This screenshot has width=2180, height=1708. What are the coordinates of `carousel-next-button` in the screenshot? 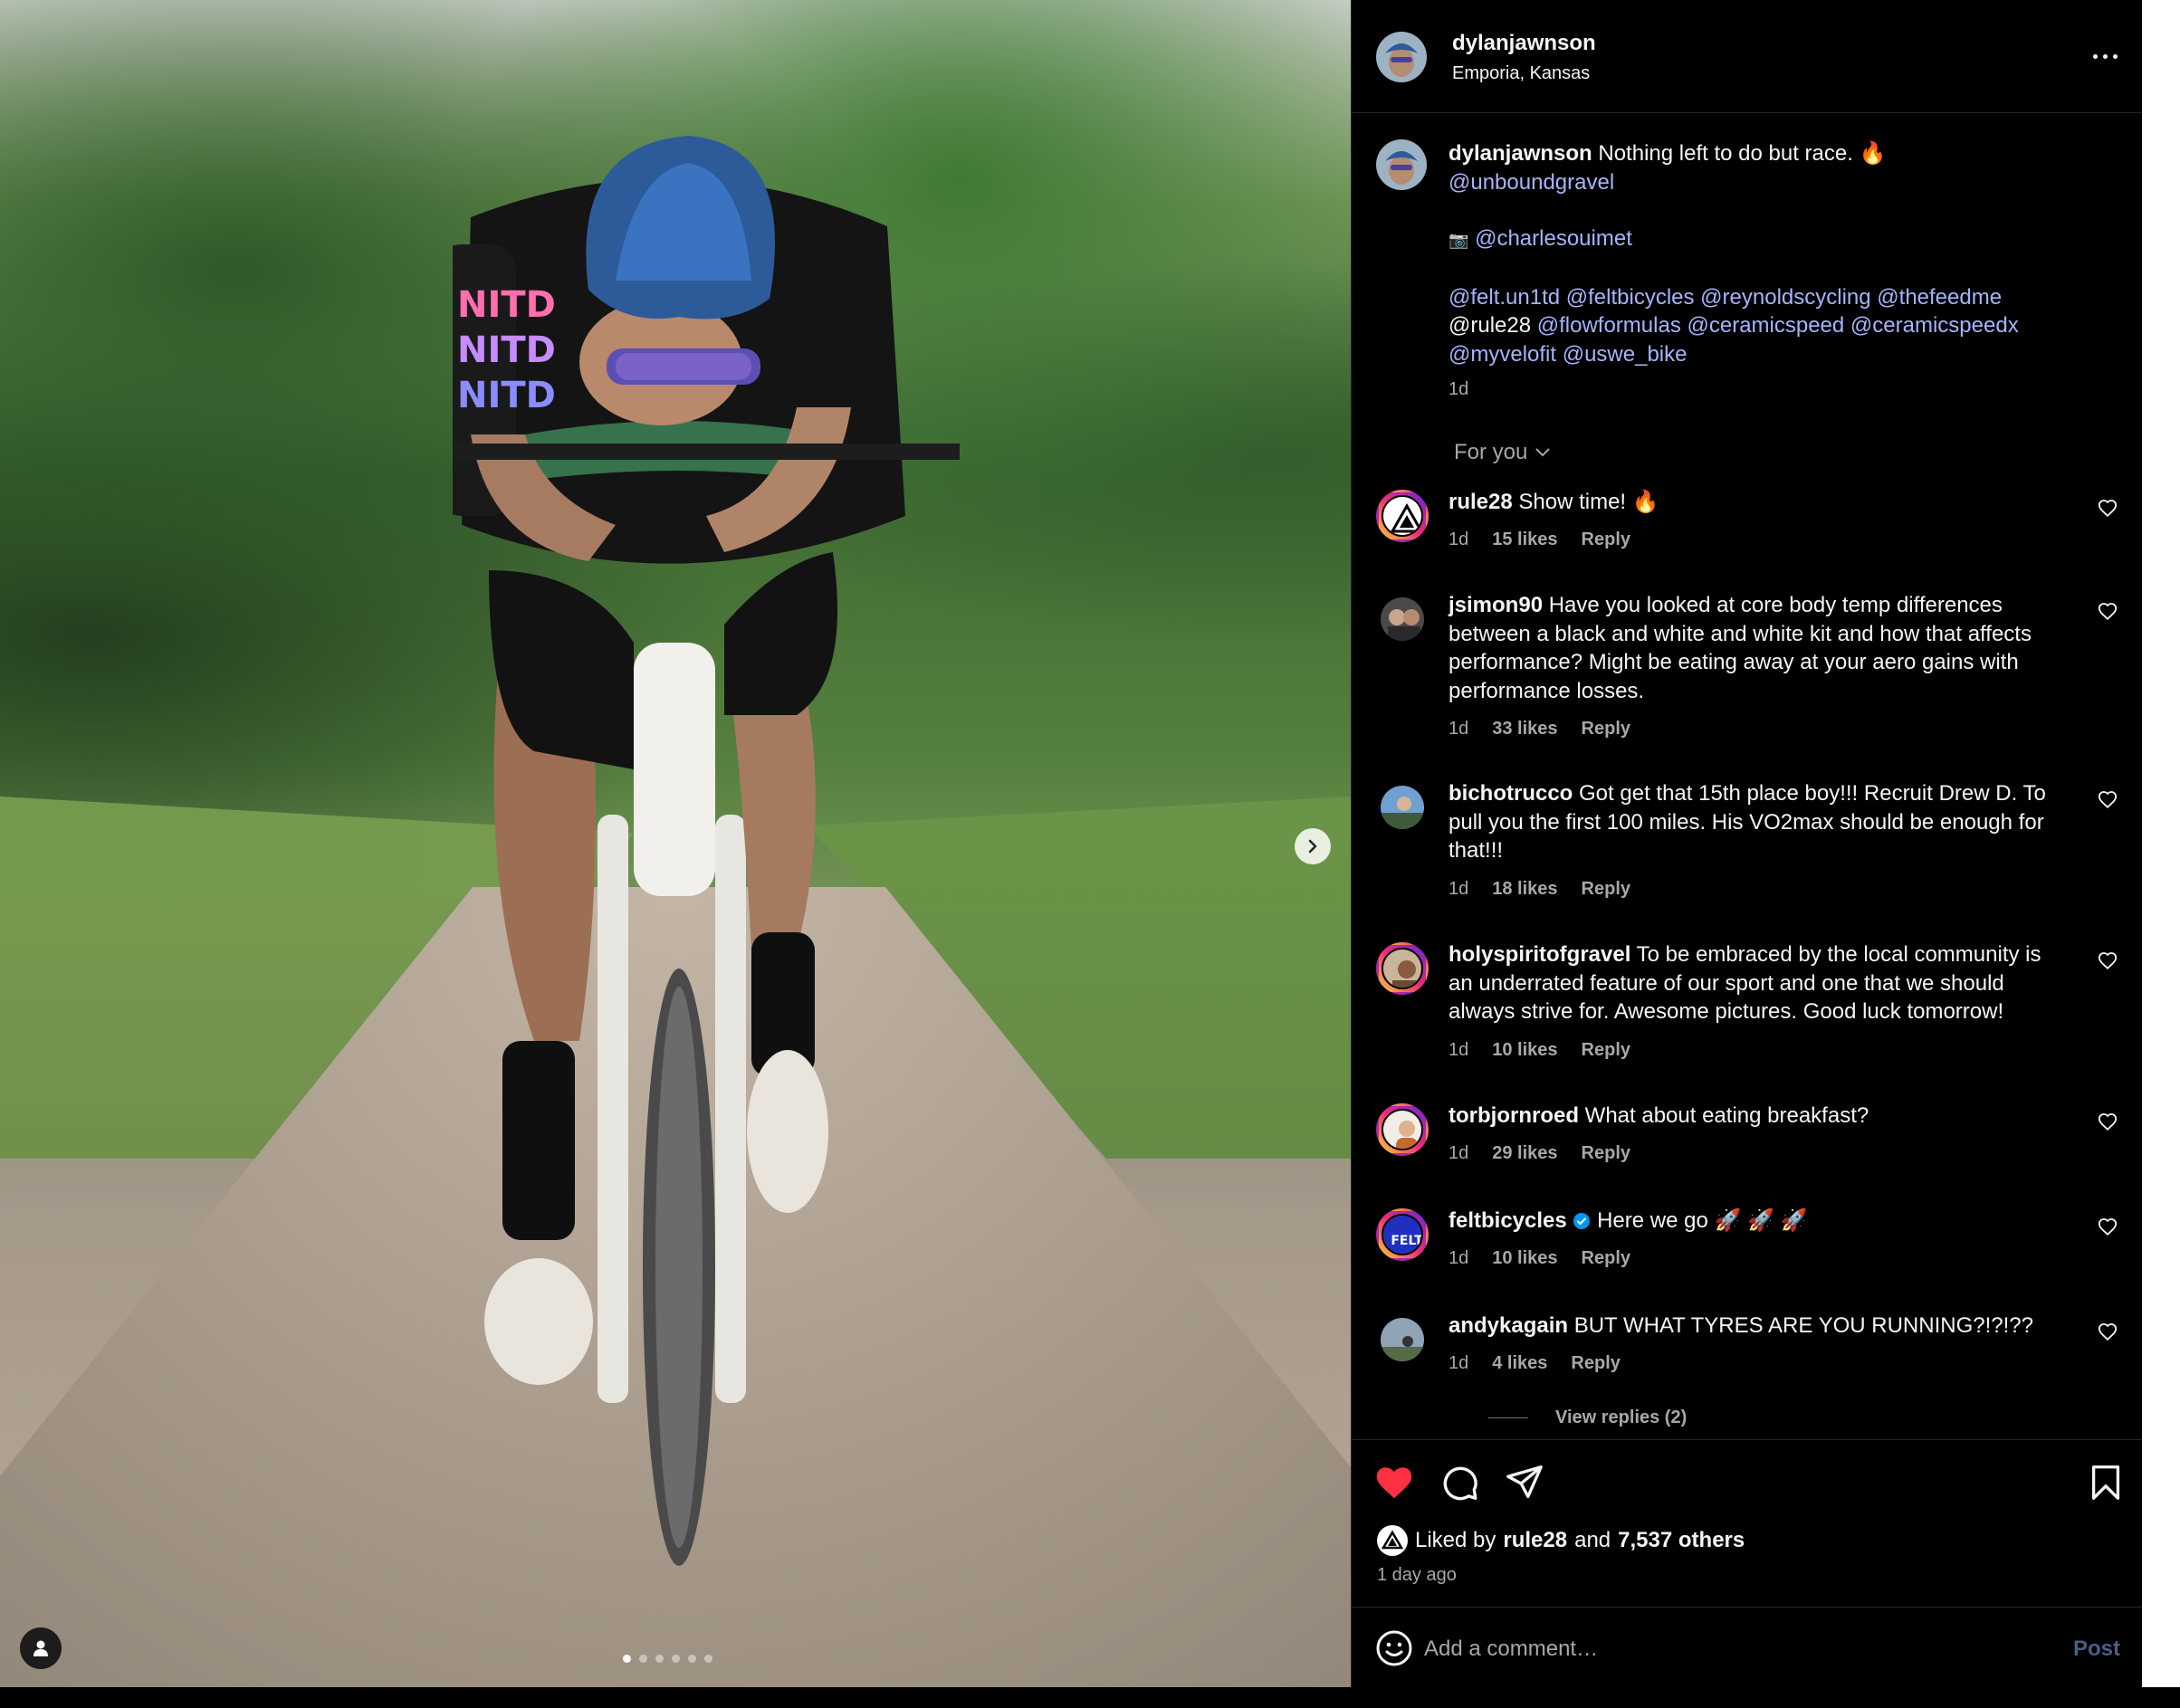 It's located at (1313, 846).